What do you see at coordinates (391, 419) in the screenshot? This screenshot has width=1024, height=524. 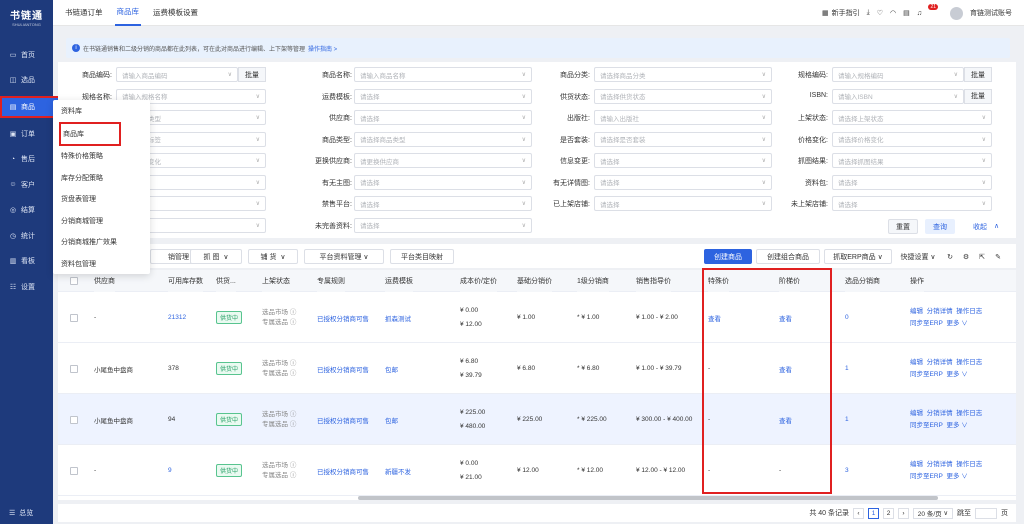 I see `freight-template-link: 包邮` at bounding box center [391, 419].